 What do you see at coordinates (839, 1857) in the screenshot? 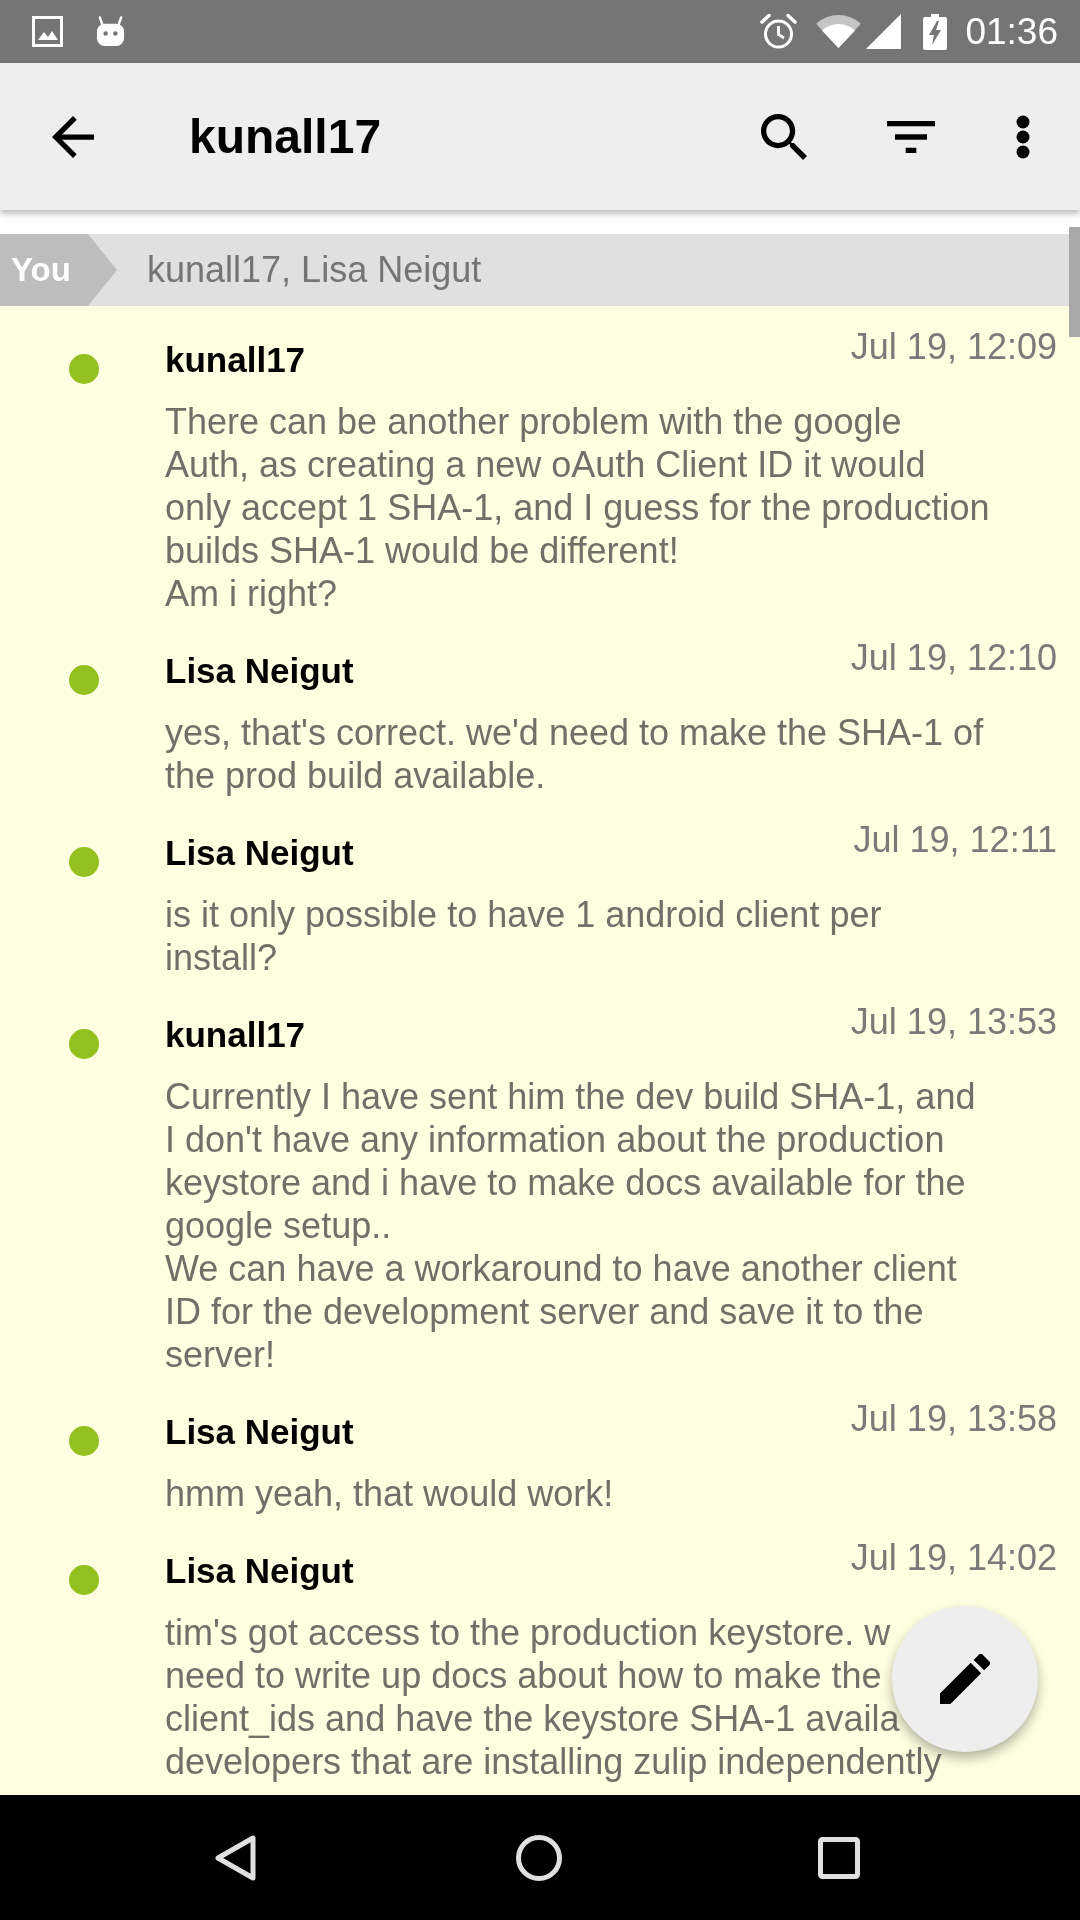
I see `recents-icon` at bounding box center [839, 1857].